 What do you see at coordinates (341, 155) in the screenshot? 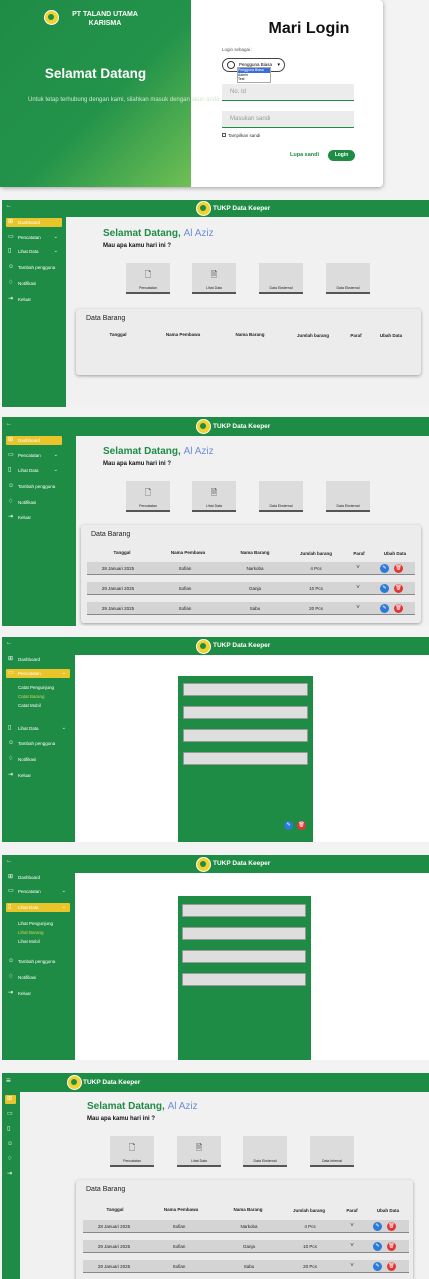
I see `login-button: Login` at bounding box center [341, 155].